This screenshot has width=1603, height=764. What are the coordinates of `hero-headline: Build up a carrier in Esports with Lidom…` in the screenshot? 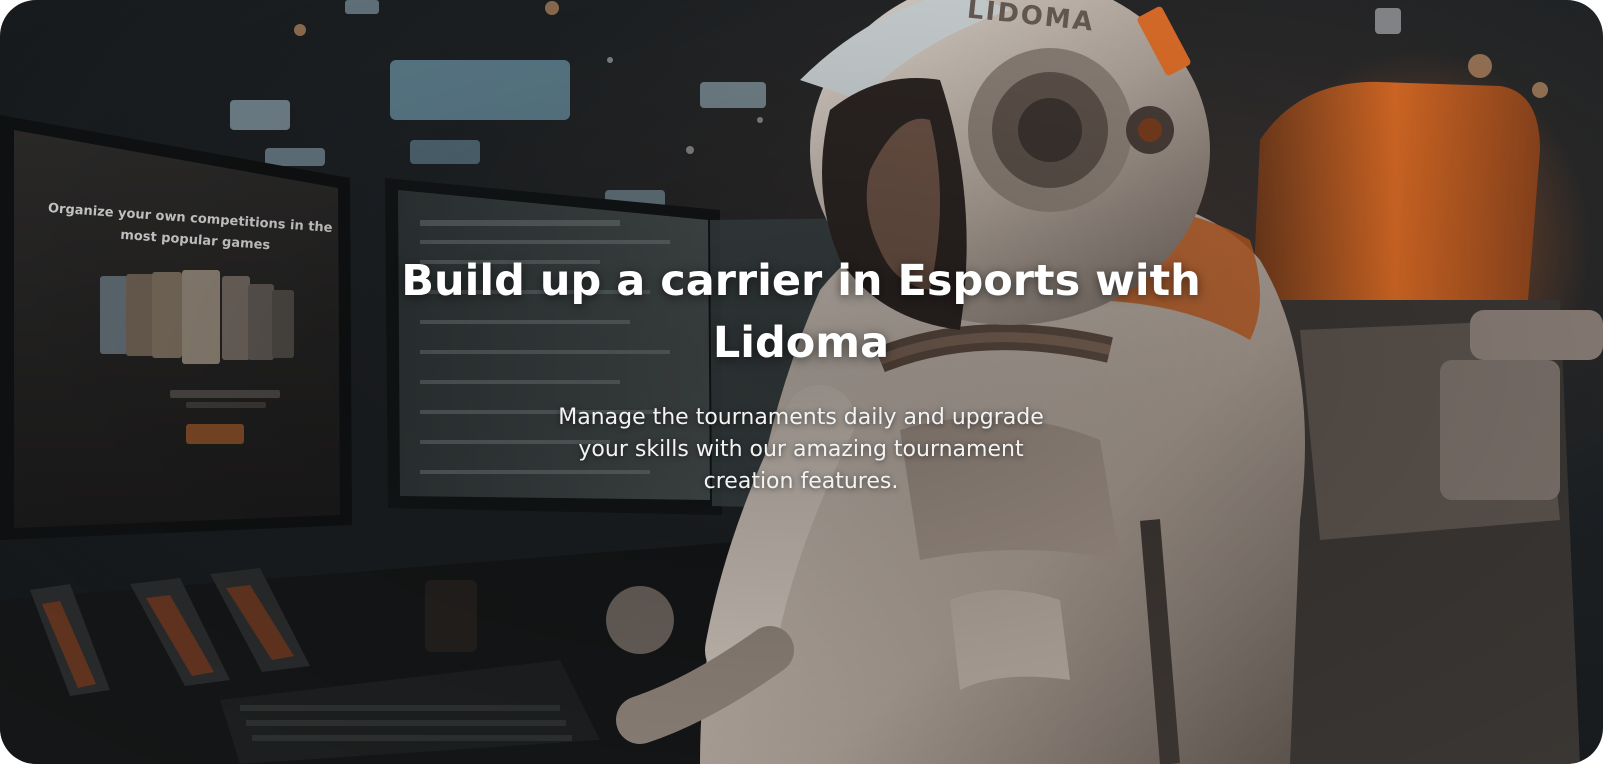 It's located at (801, 312).